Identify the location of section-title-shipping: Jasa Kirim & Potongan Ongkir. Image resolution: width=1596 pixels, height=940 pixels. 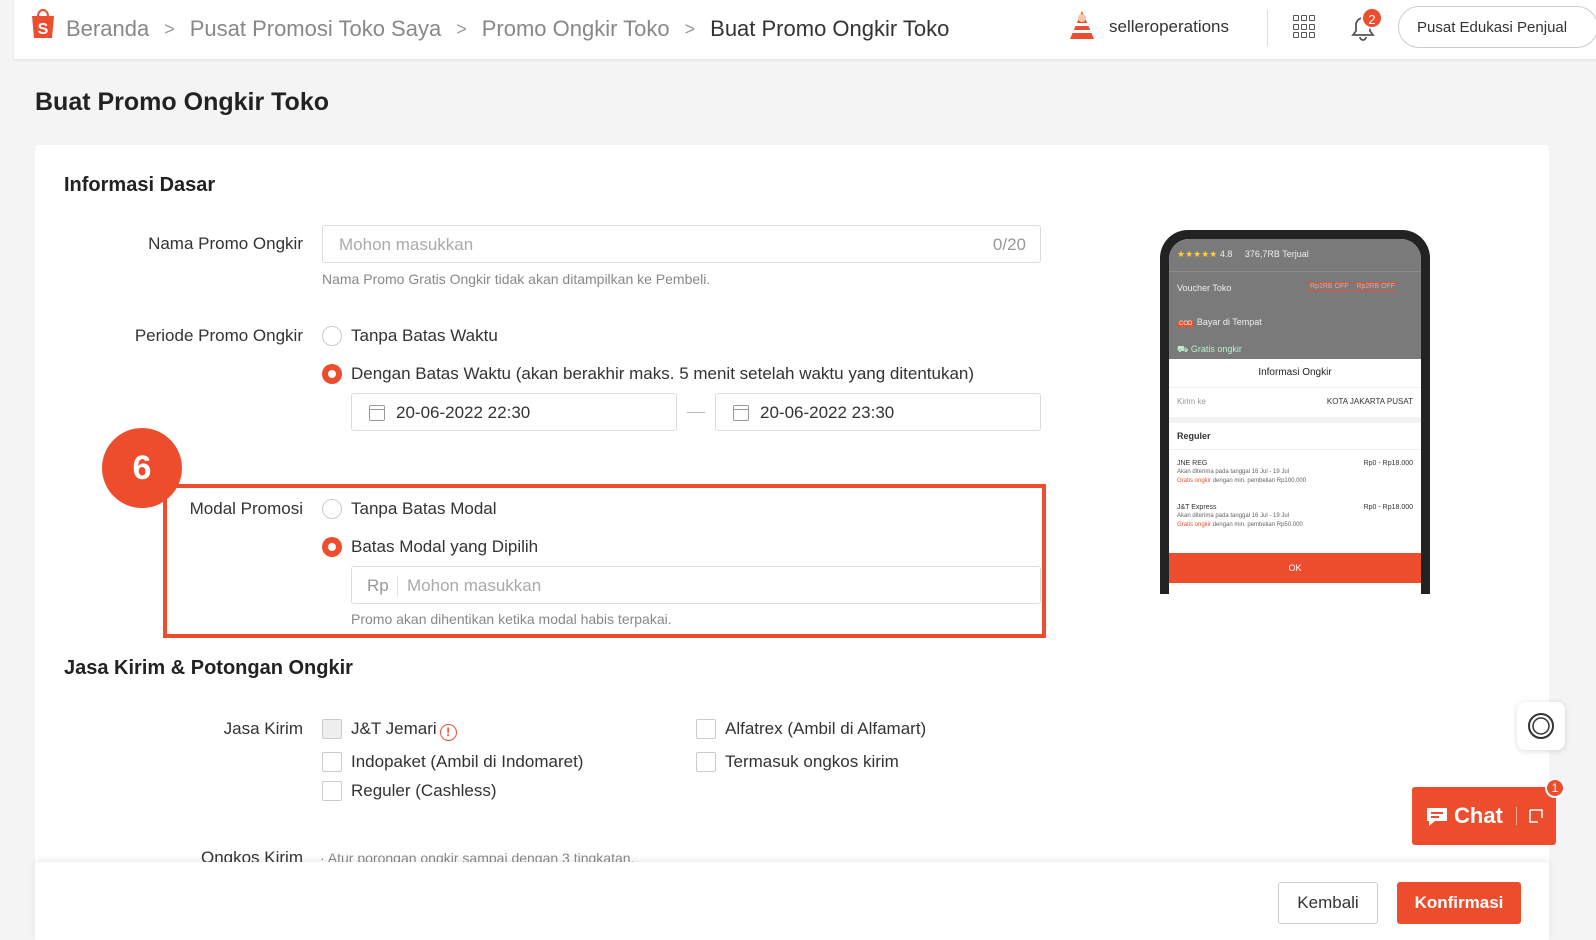
(208, 668).